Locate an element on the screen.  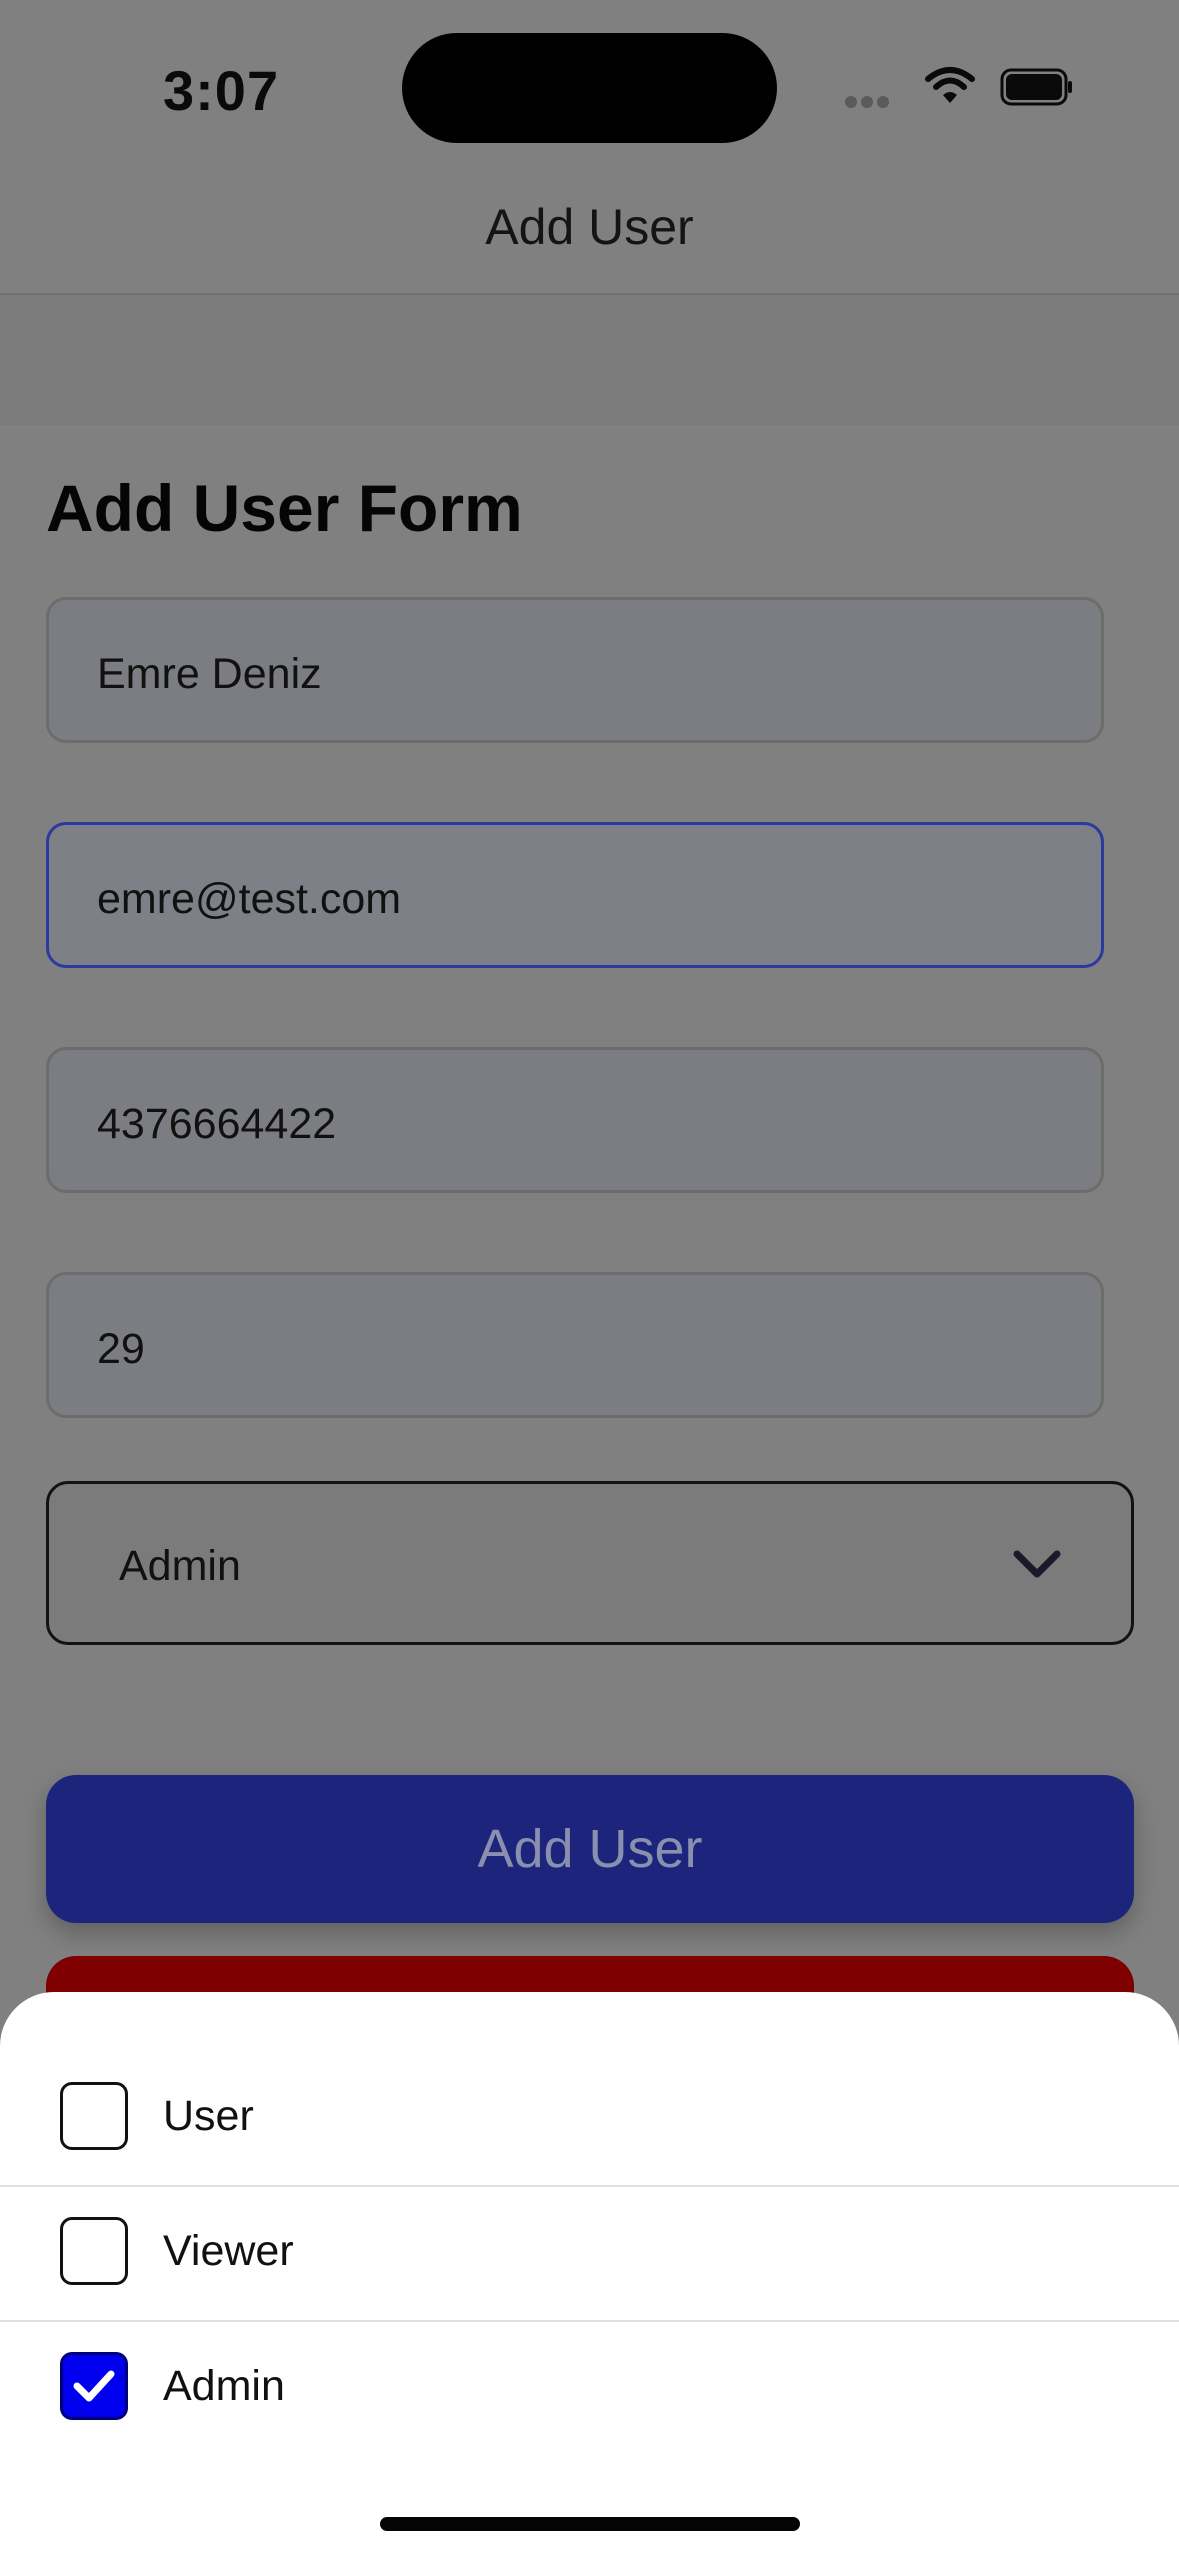
nav-title: Add User is located at coordinates (589, 227).